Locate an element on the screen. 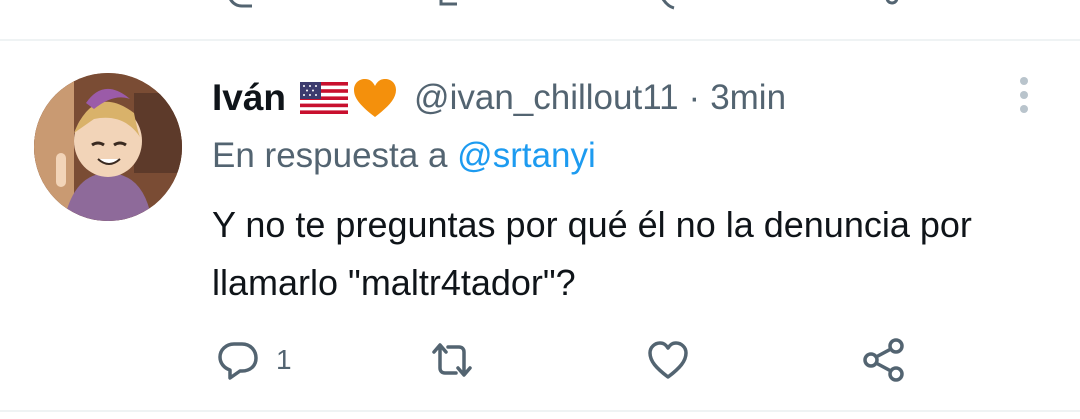 Image resolution: width=1080 pixels, height=419 pixels. retweet-button is located at coordinates (460, 360).